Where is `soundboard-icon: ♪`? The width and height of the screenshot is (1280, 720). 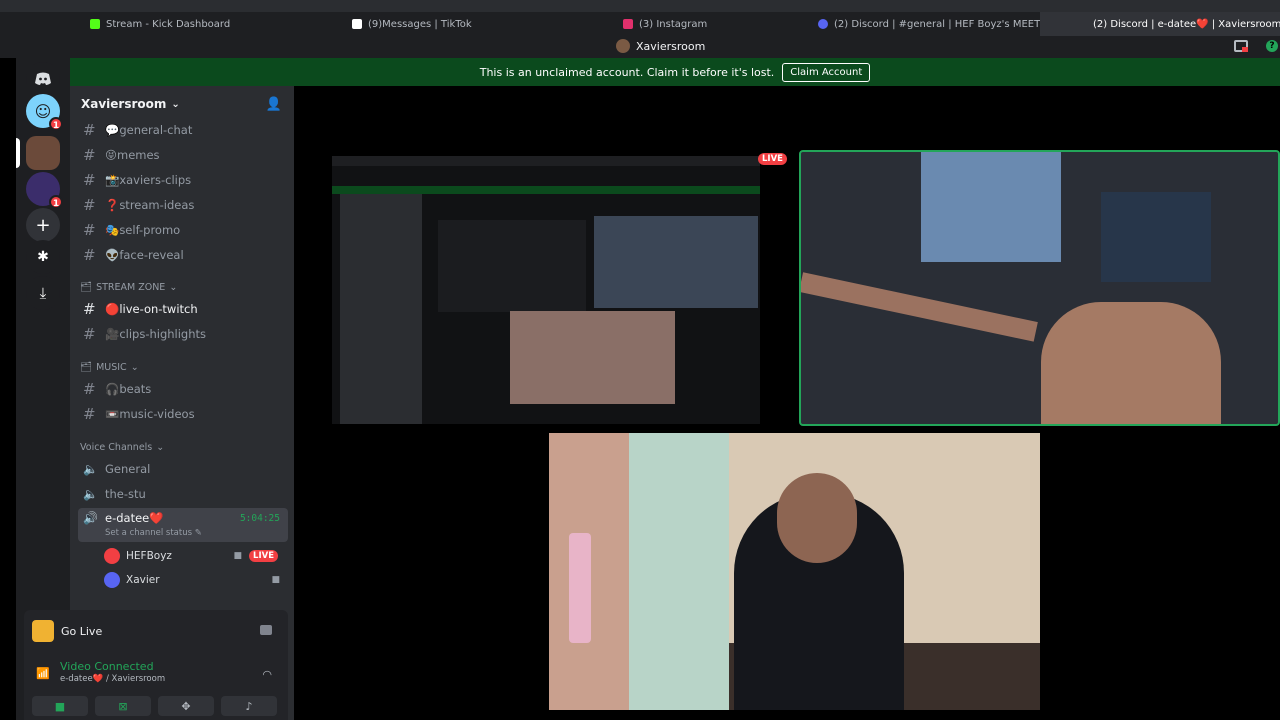 soundboard-icon: ♪ is located at coordinates (249, 706).